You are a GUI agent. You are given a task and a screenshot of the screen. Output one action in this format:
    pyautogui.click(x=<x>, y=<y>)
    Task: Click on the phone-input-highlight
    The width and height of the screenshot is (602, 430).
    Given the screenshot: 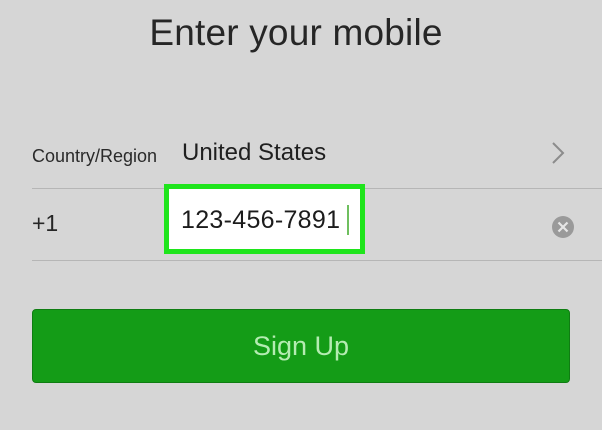 What is the action you would take?
    pyautogui.click(x=264, y=219)
    